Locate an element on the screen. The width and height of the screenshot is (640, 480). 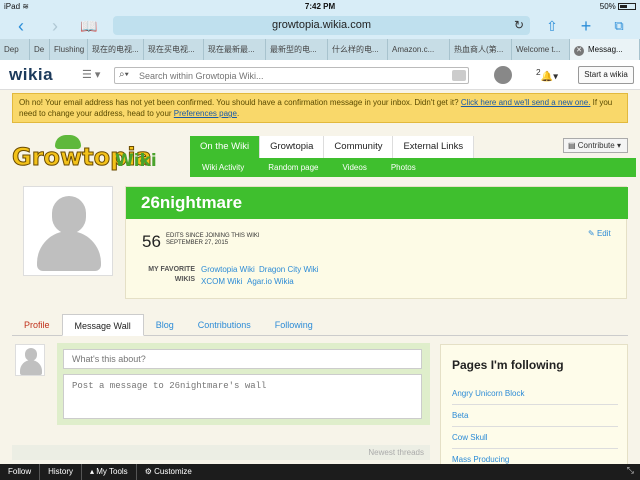
wiki-subnav: Wiki Activity Random page Videos Photos is located at coordinates (413, 167).